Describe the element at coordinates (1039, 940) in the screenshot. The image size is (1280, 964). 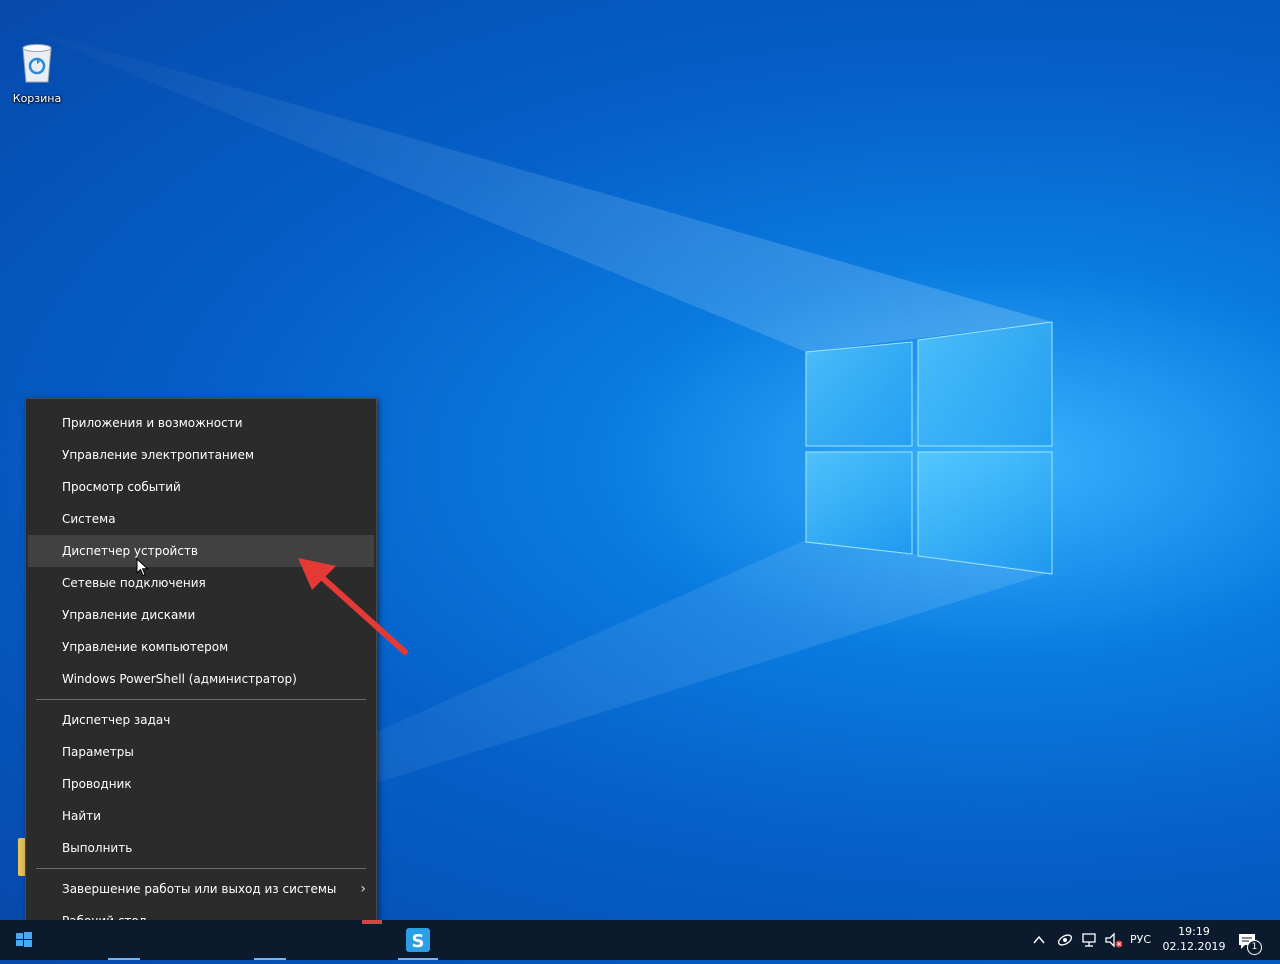
I see `chevron-up-icon` at that location.